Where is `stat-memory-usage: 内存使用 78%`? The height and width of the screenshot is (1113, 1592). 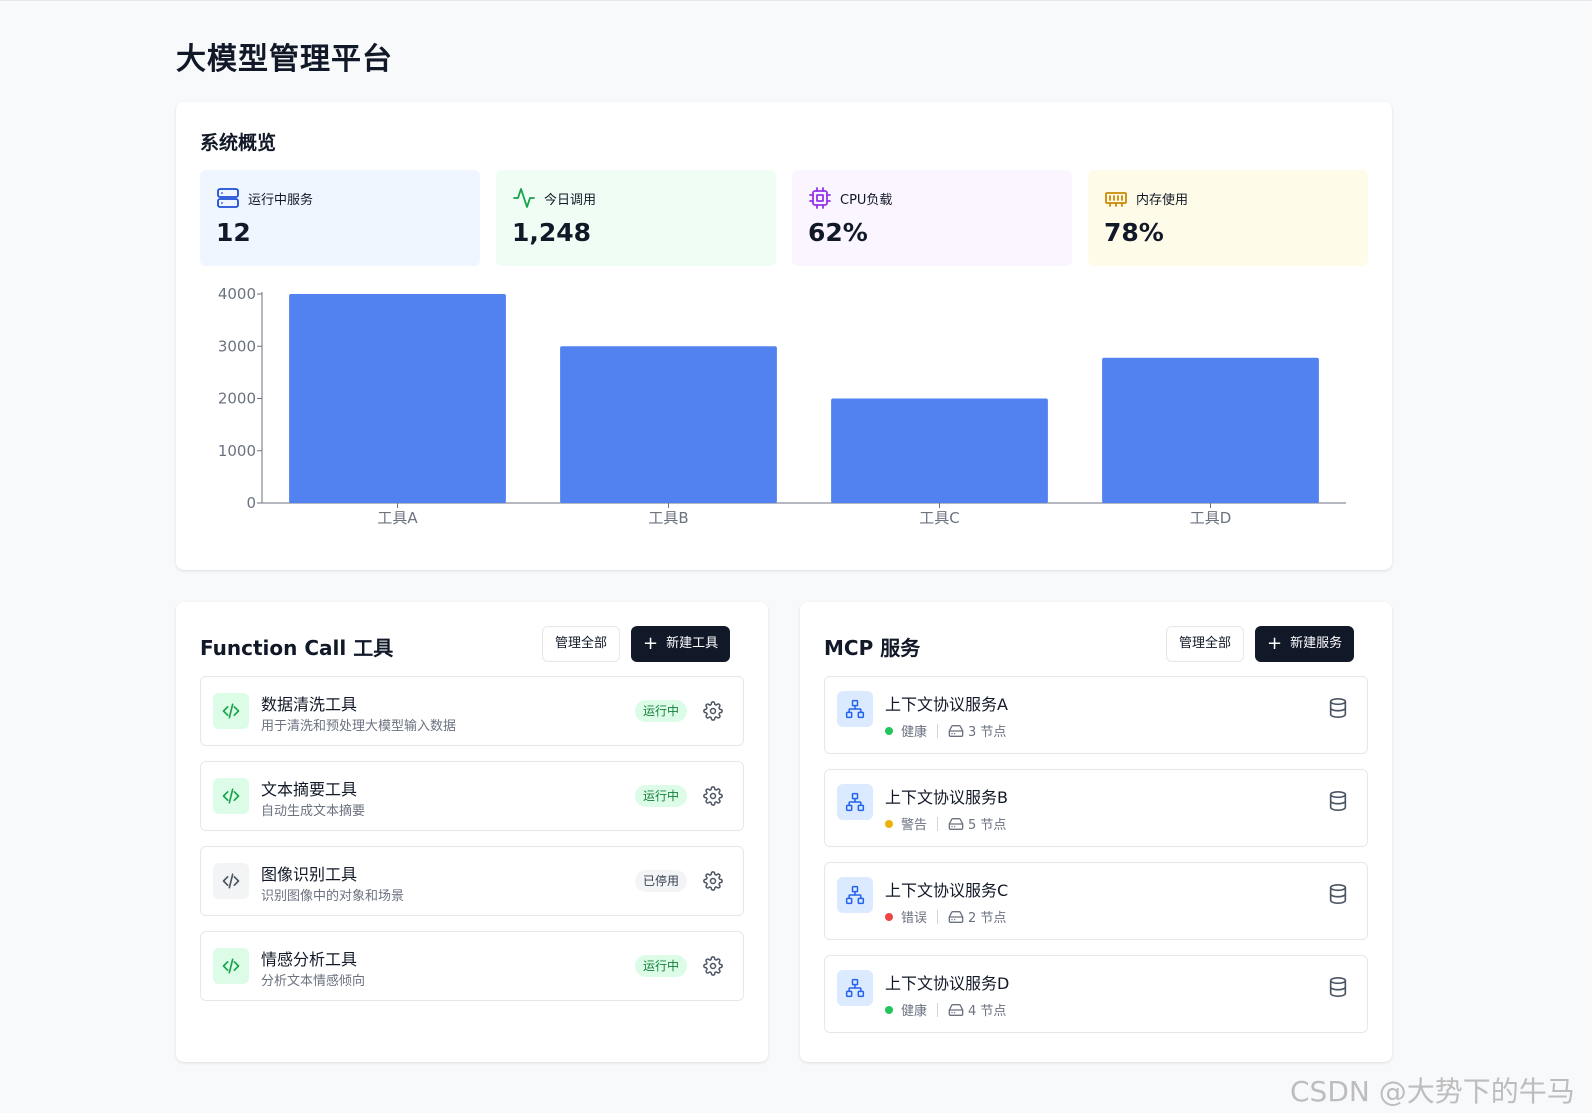 stat-memory-usage: 内存使用 78% is located at coordinates (1228, 218).